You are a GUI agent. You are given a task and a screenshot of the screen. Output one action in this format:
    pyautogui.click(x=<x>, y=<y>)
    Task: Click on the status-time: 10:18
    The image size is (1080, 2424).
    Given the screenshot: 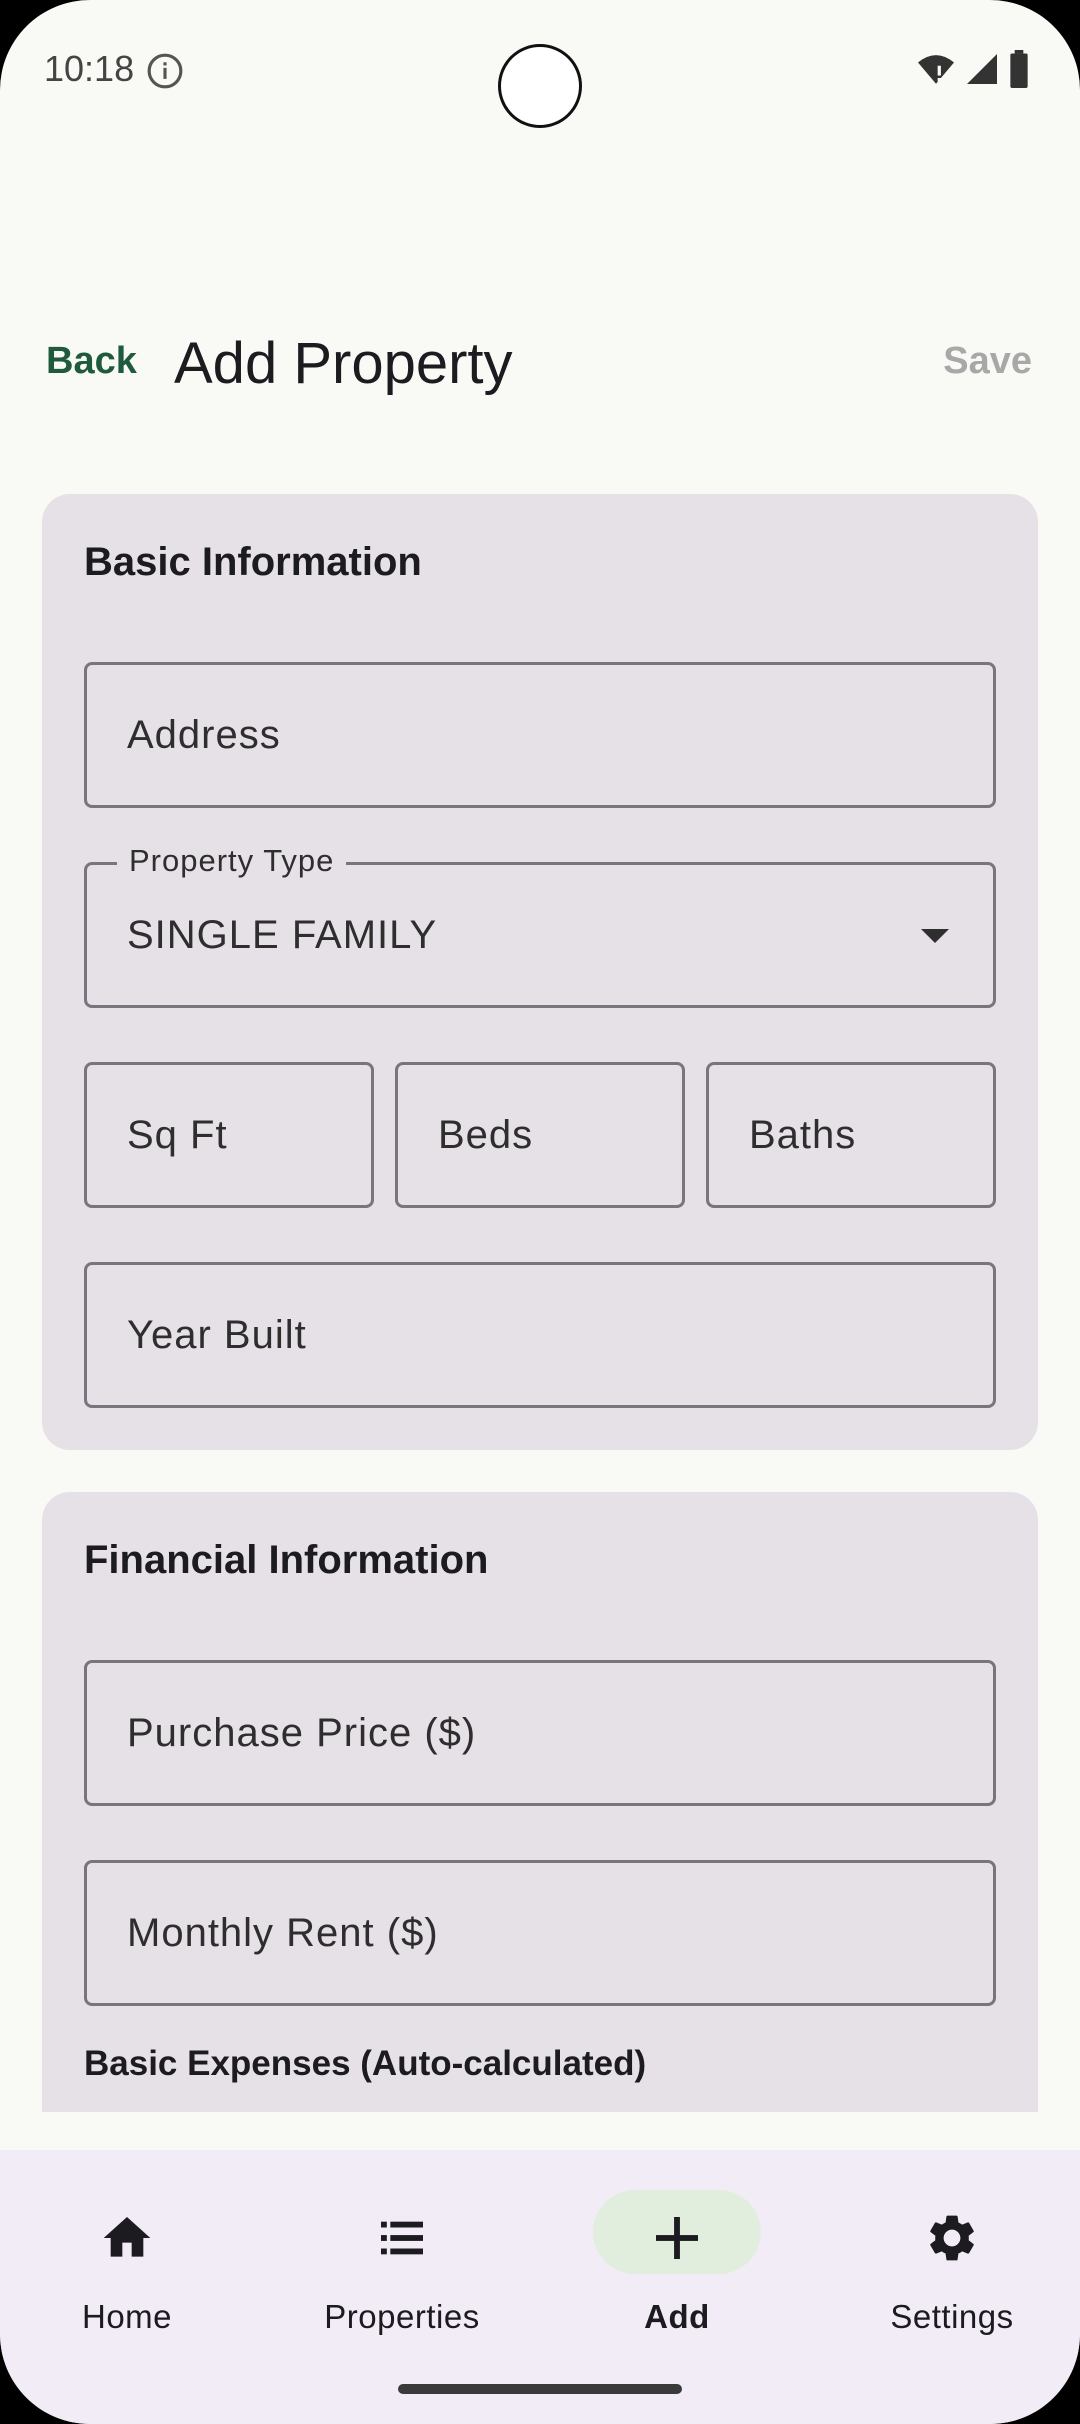 What is the action you would take?
    pyautogui.click(x=89, y=68)
    